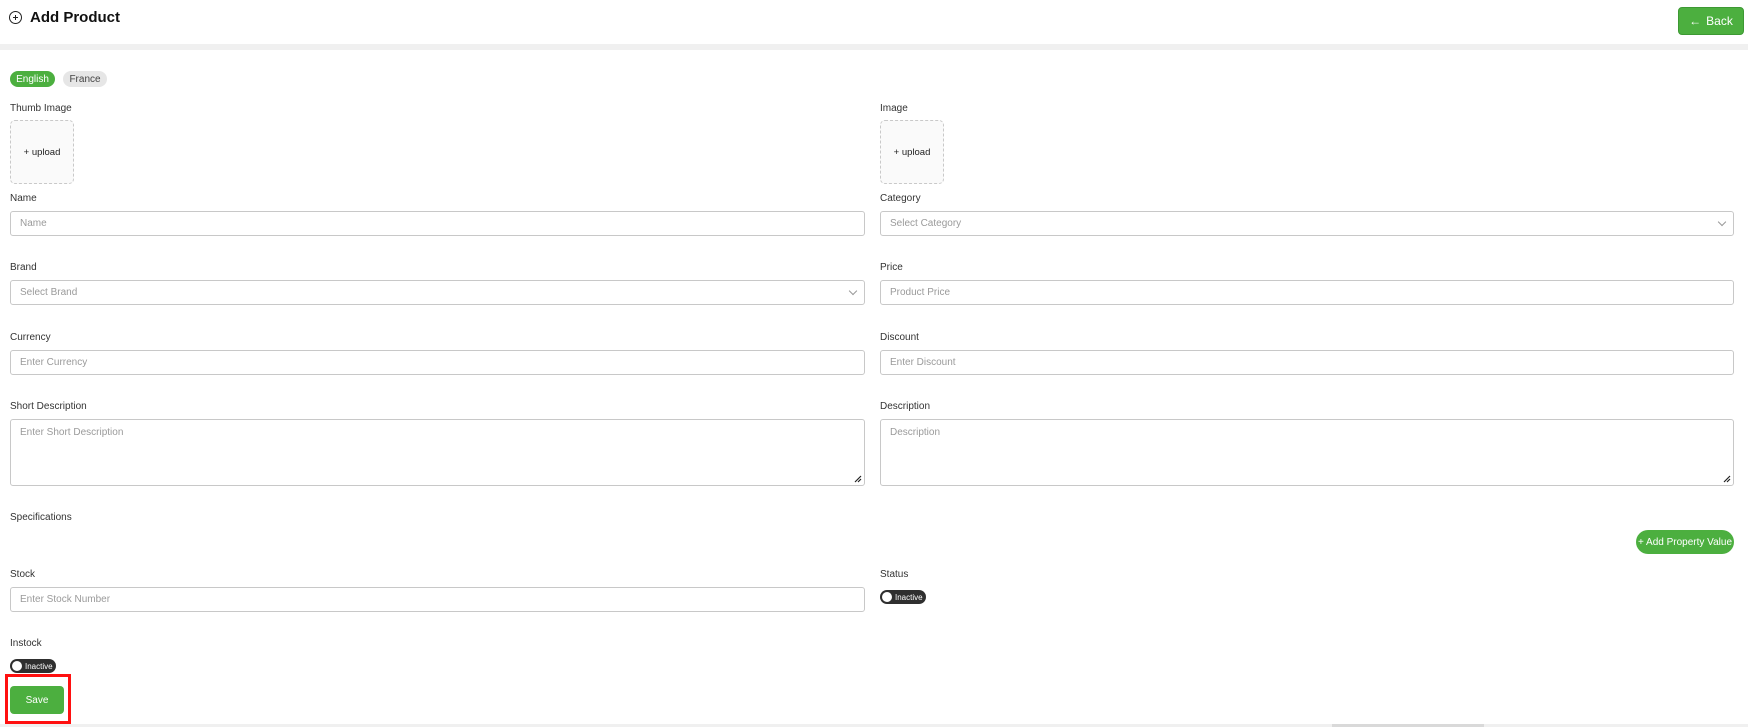  What do you see at coordinates (437, 452) in the screenshot?
I see `short-description-textarea: Enter Short Description` at bounding box center [437, 452].